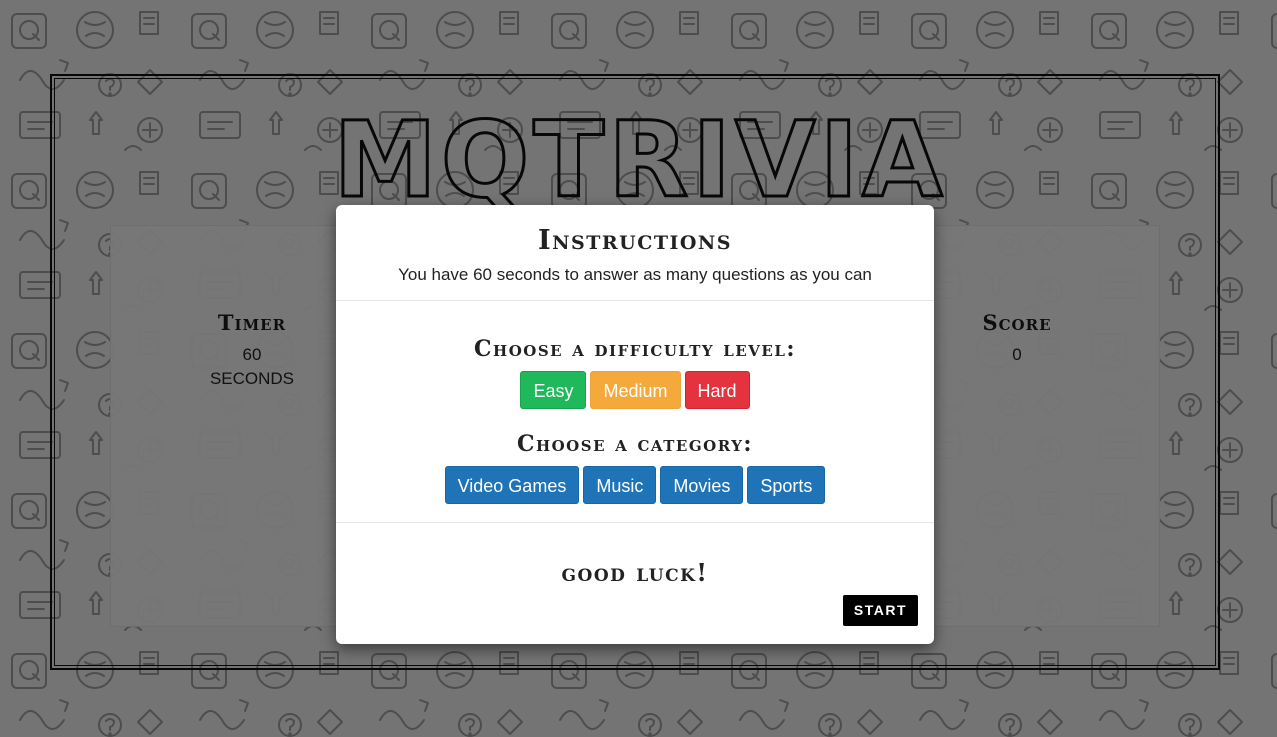 The height and width of the screenshot is (737, 1277). Describe the element at coordinates (786, 485) in the screenshot. I see `sports-button: Sports` at that location.